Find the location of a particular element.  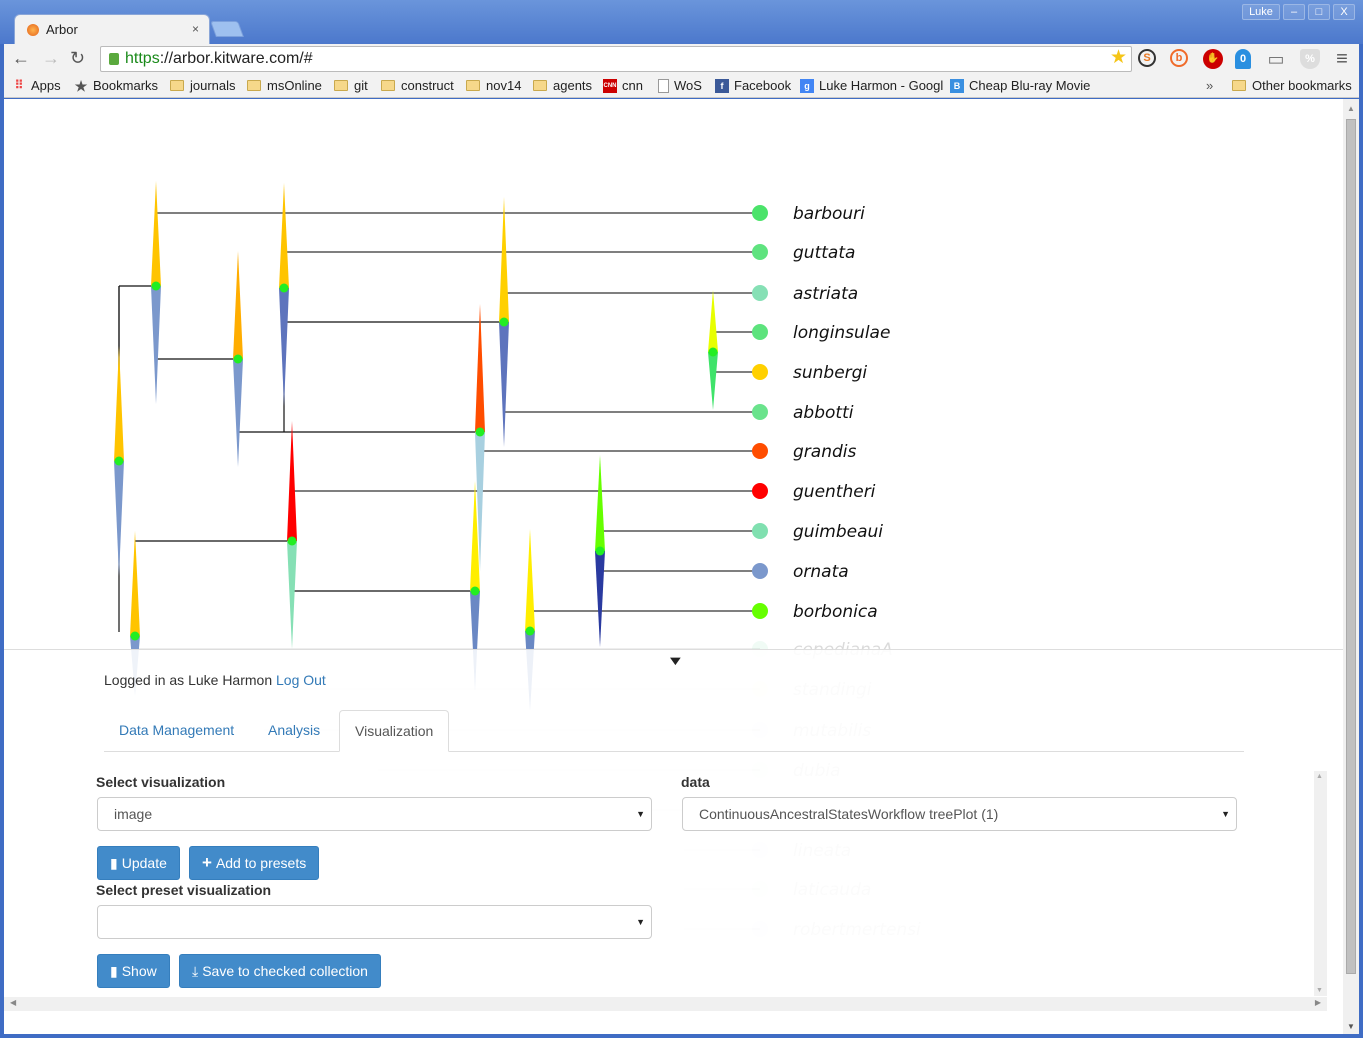

scrollbar-thumb is located at coordinates (1351, 546).